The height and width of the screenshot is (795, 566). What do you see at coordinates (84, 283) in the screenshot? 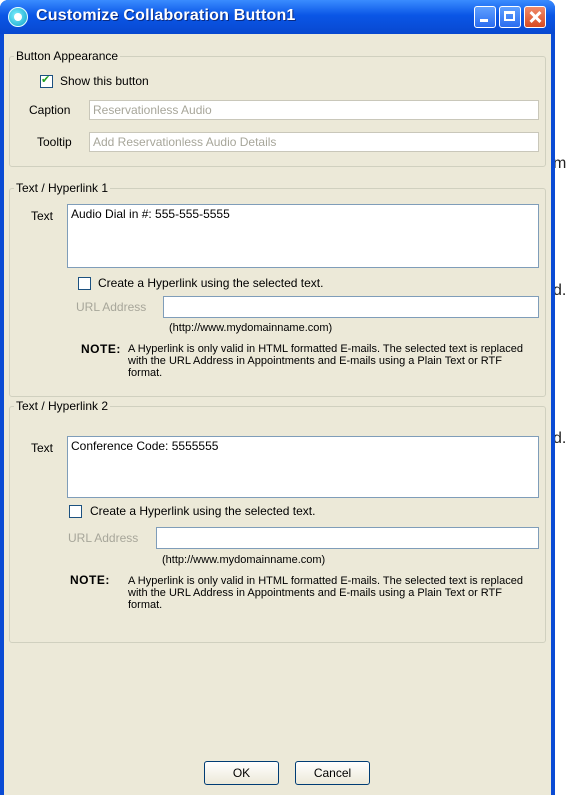
I see `create-hyperlink1-checkbox` at bounding box center [84, 283].